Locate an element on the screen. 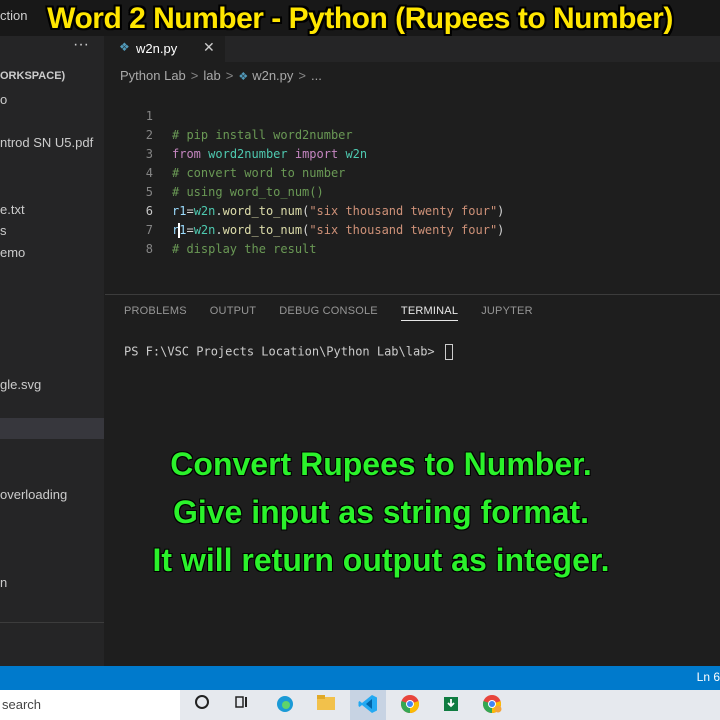  editor-tab-label: w2n.py is located at coordinates (157, 48).